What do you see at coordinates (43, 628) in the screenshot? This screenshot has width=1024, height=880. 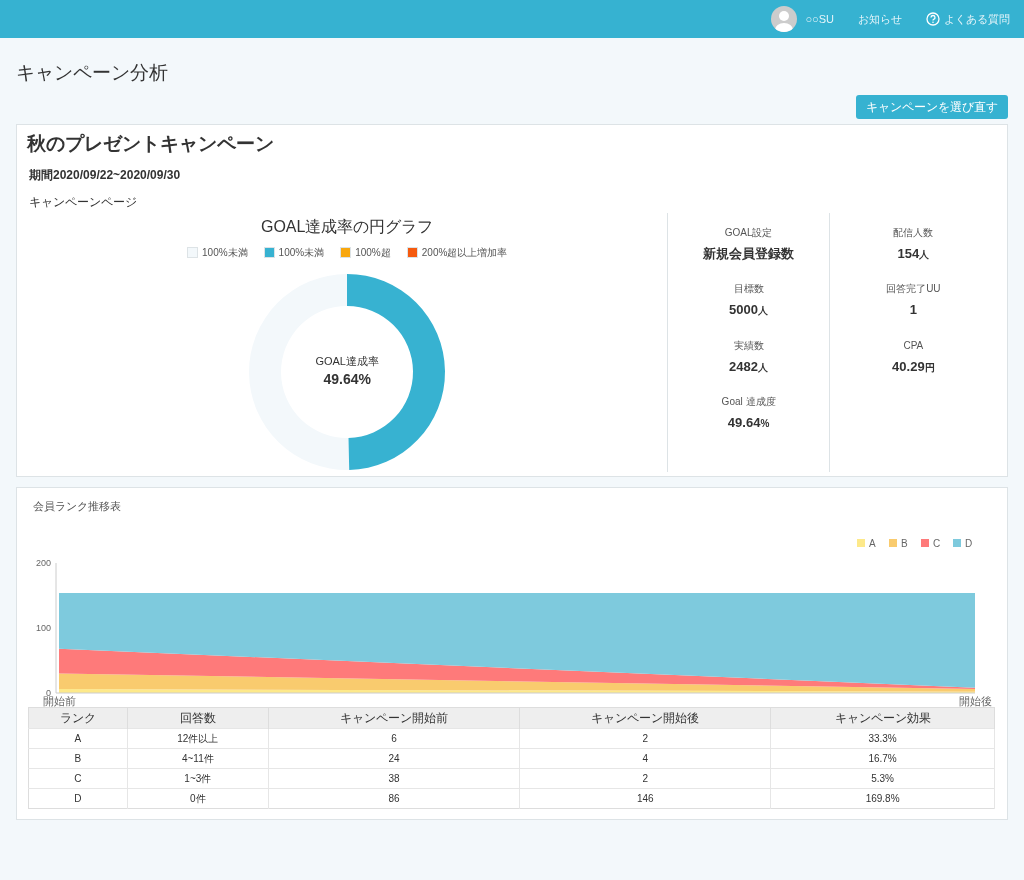 I see `tick-label: 100` at bounding box center [43, 628].